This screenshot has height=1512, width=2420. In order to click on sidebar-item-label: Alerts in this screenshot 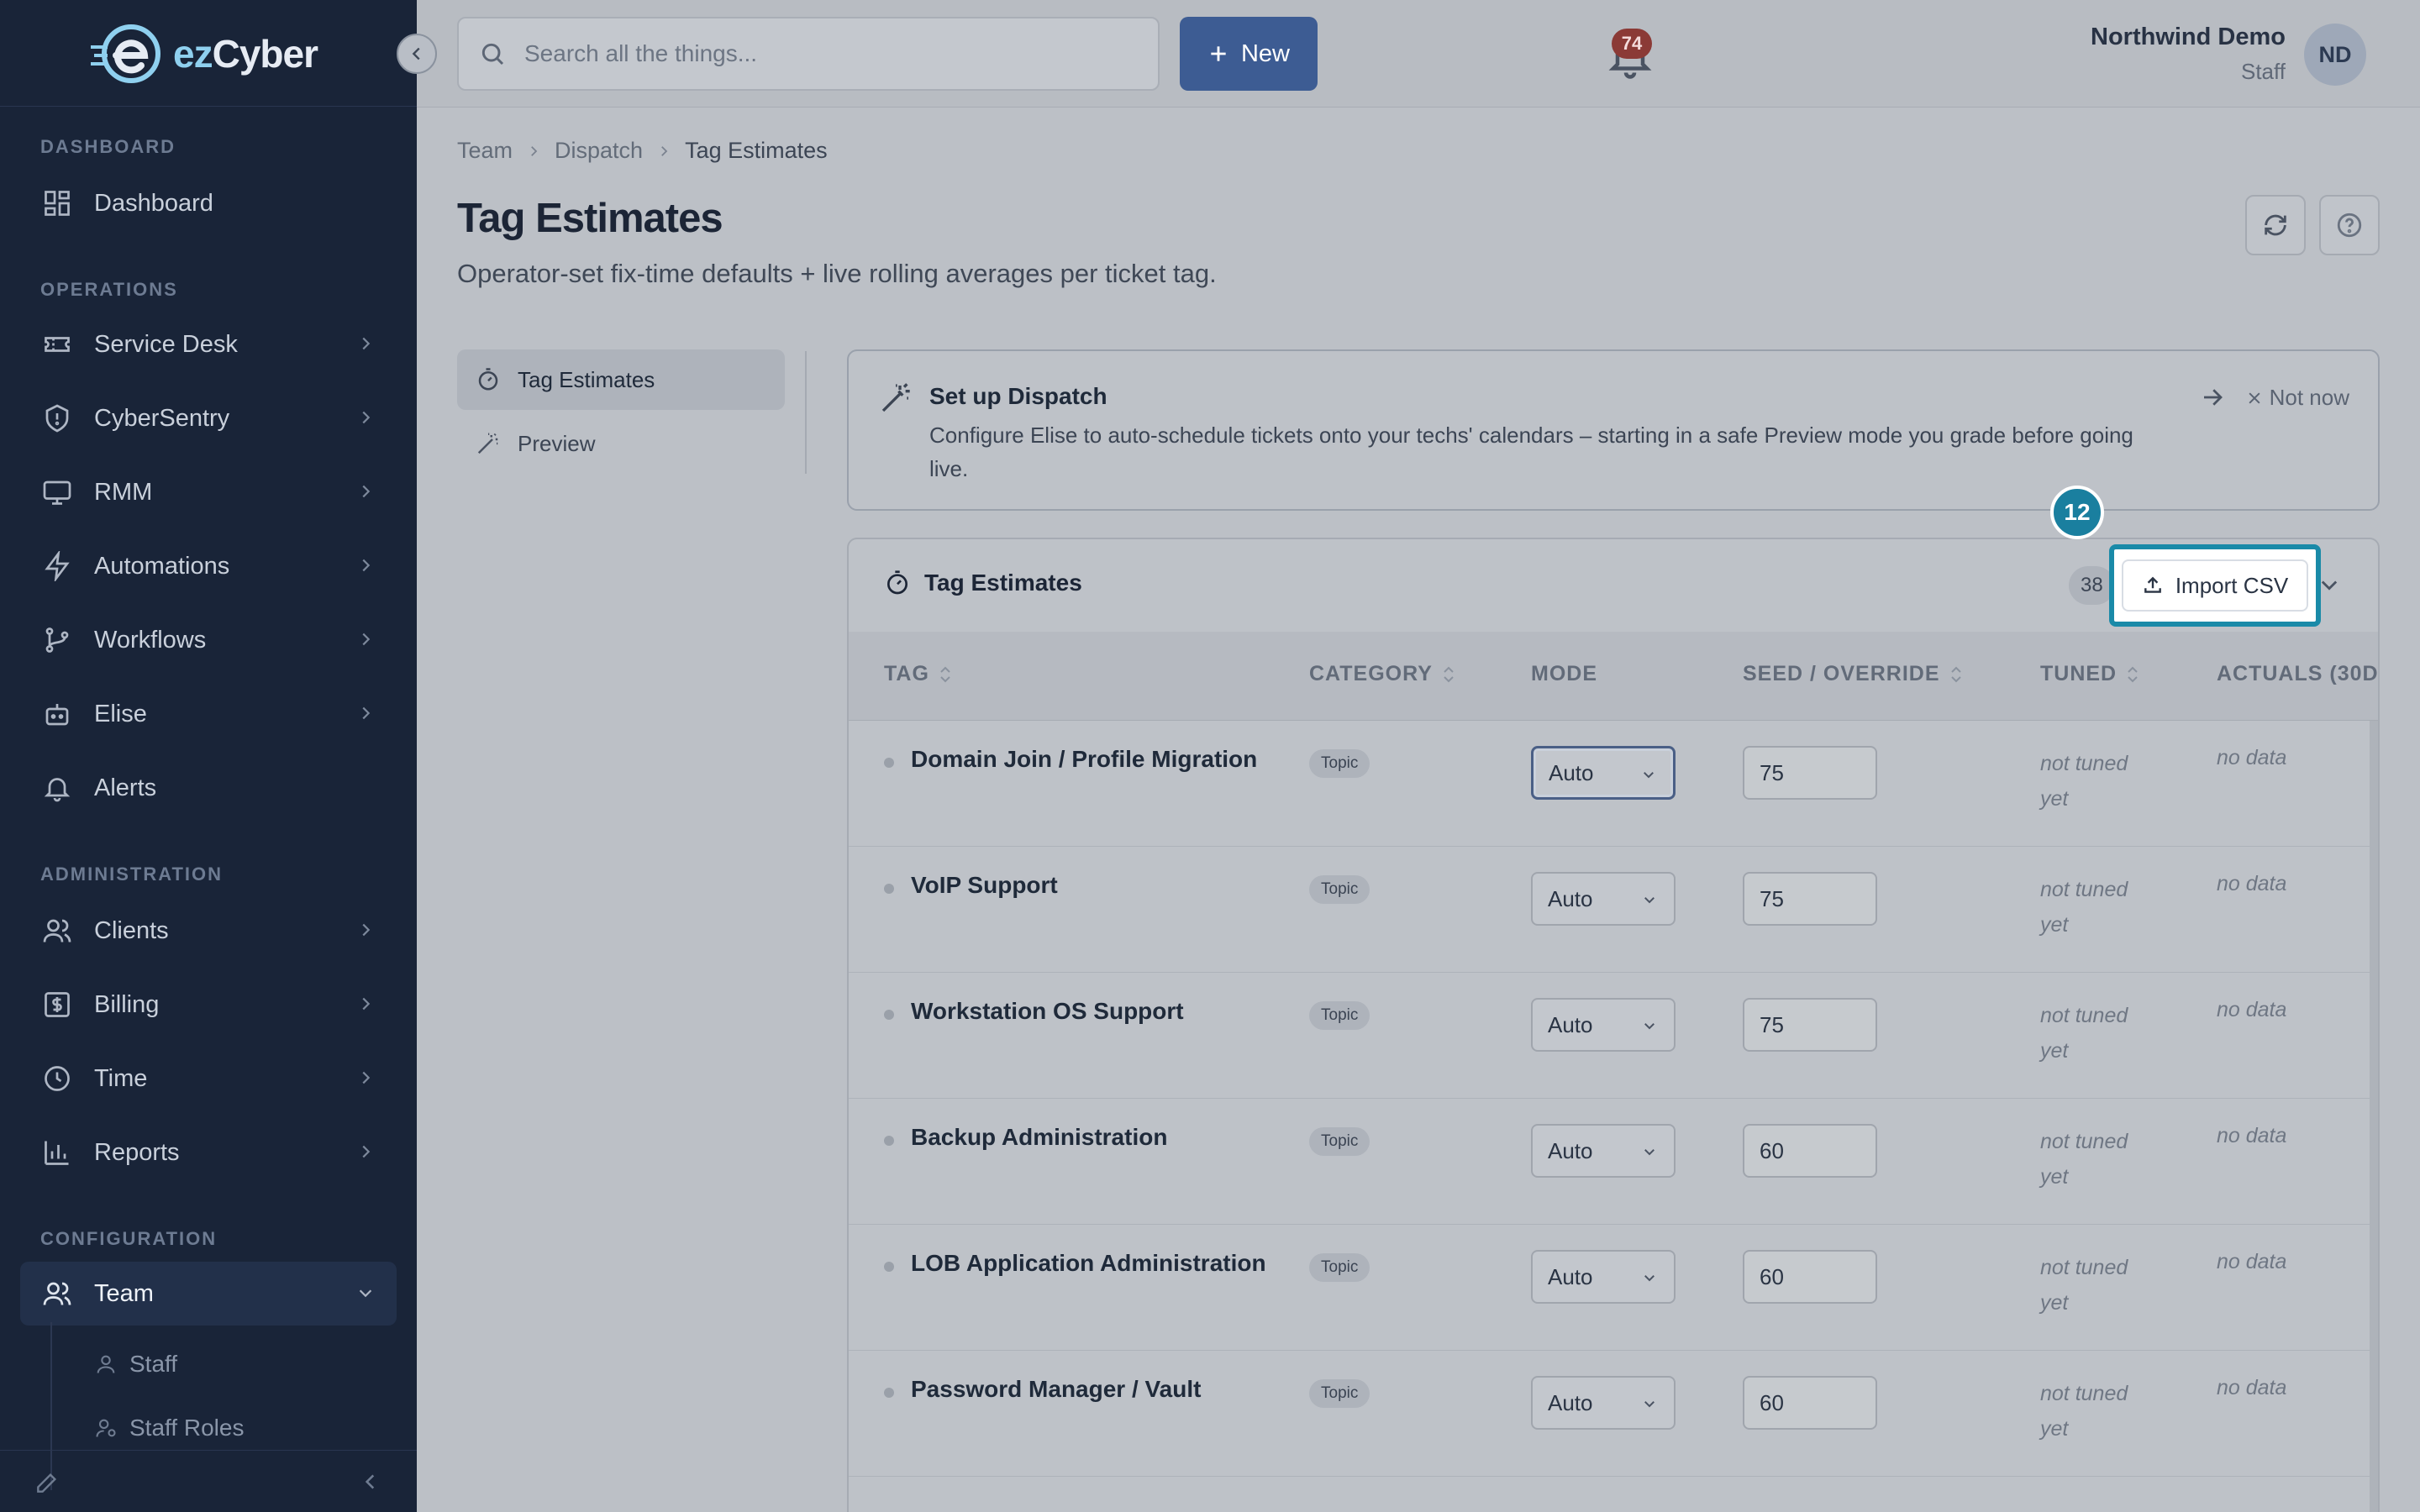, I will do `click(125, 787)`.